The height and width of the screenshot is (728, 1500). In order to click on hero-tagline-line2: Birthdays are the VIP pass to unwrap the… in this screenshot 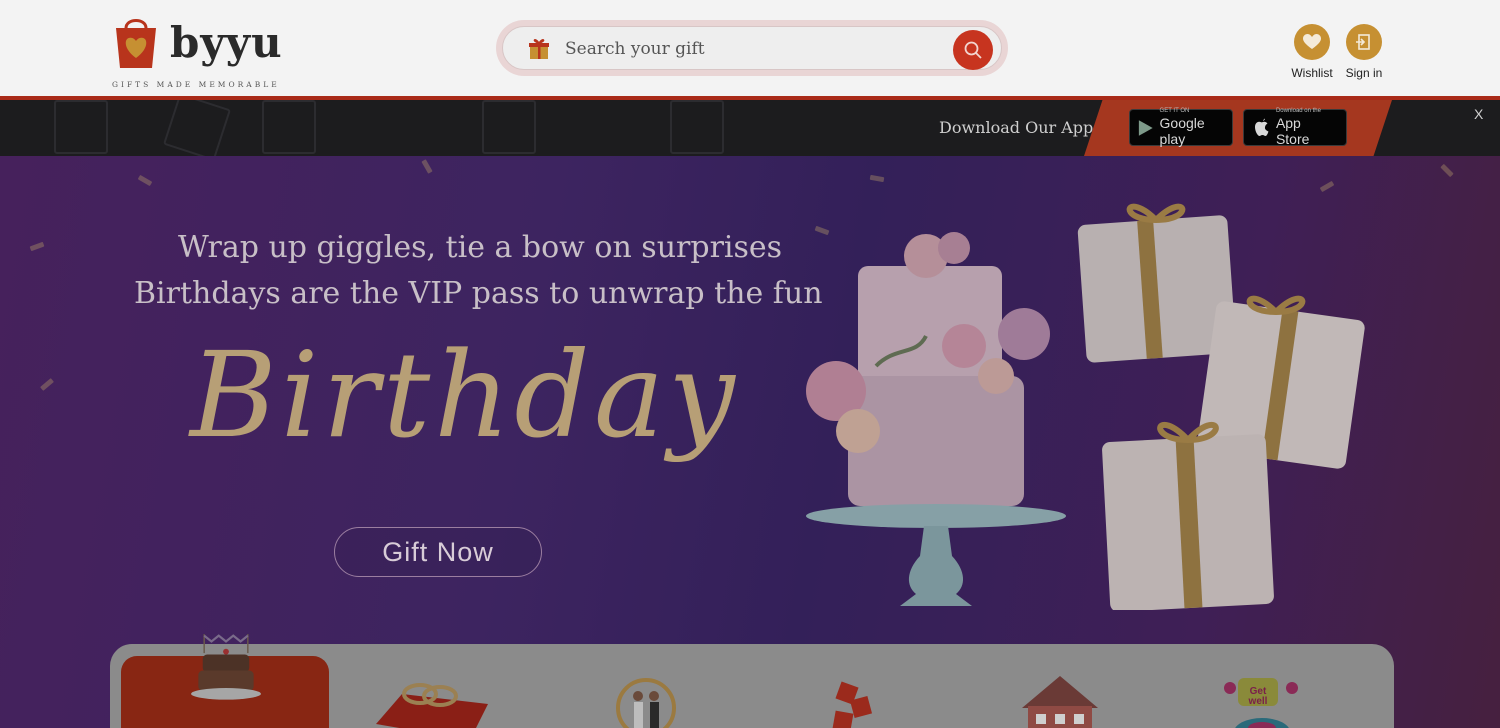, I will do `click(478, 293)`.